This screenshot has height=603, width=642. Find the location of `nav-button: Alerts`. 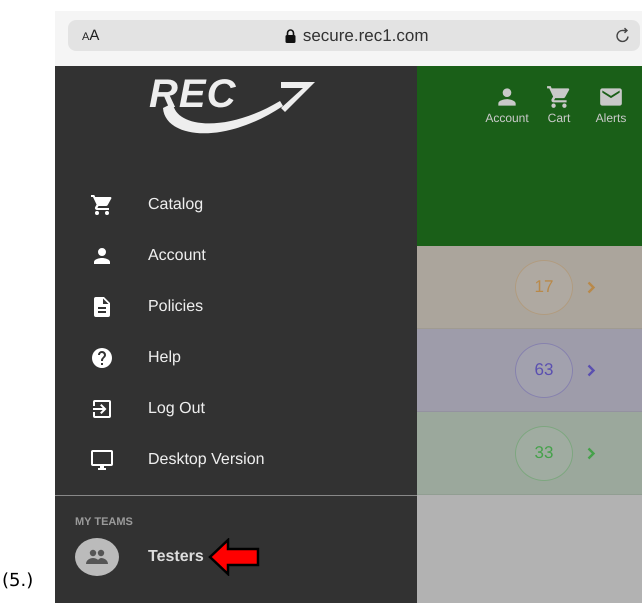

nav-button: Alerts is located at coordinates (611, 104).